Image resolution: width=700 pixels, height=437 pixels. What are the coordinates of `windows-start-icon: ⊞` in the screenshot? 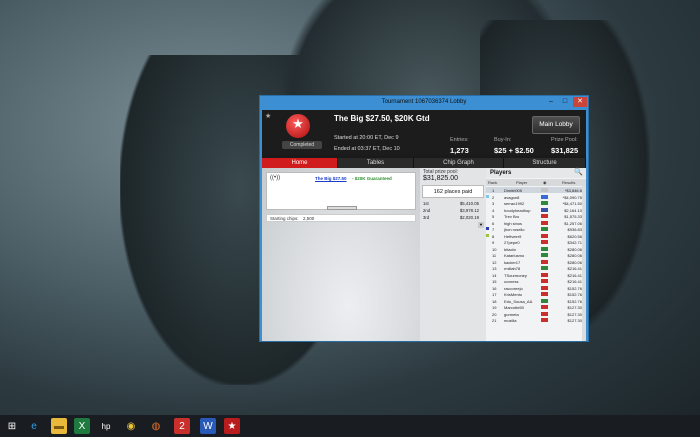 It's located at (12, 426).